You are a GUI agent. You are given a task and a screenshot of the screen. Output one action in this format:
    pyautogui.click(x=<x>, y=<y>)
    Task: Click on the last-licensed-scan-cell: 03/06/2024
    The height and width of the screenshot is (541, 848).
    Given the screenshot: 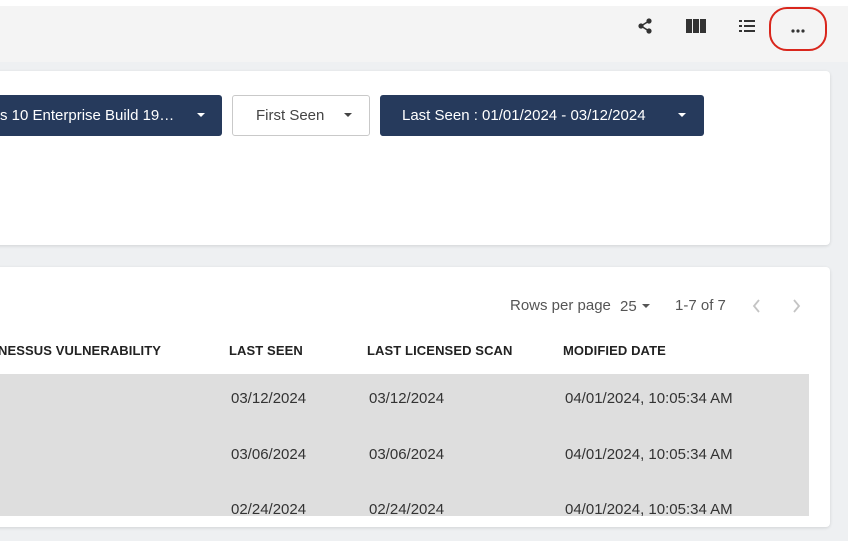 What is the action you would take?
    pyautogui.click(x=407, y=454)
    